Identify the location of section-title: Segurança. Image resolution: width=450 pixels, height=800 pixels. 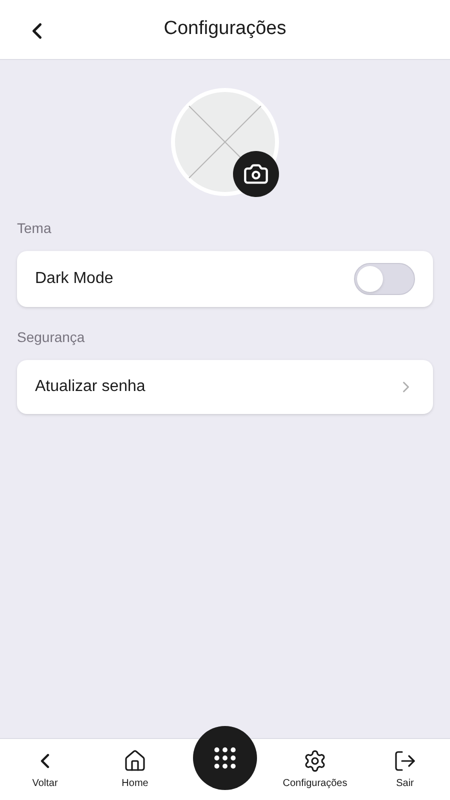
(51, 337).